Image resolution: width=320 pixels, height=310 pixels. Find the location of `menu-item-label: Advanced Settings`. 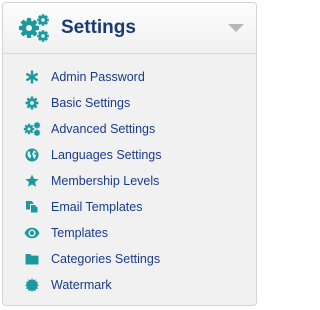

menu-item-label: Advanced Settings is located at coordinates (103, 129).